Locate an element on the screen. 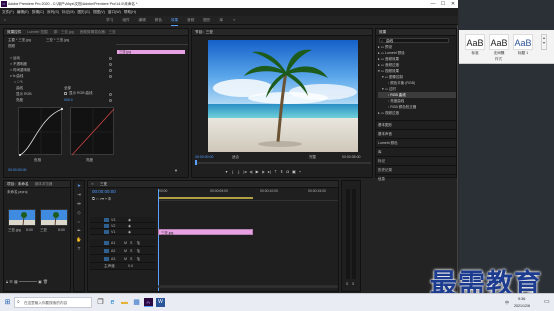 The height and width of the screenshot is (311, 554). list-view-icon: ☰ is located at coordinates (11, 281).